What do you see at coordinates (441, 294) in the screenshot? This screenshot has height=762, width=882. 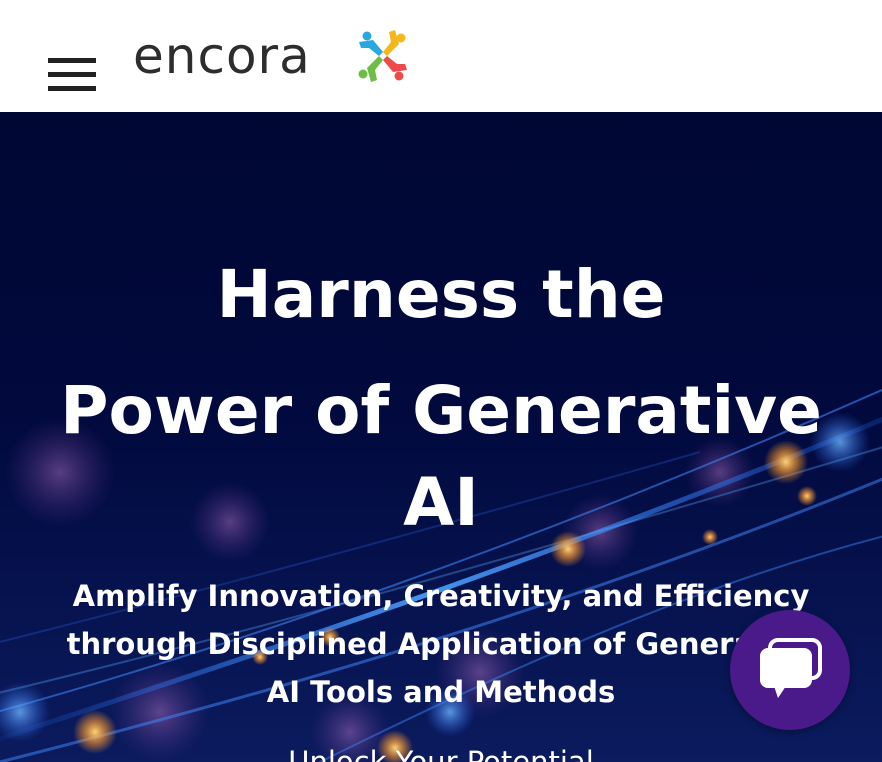 I see `hero-title-line1: Harness the` at bounding box center [441, 294].